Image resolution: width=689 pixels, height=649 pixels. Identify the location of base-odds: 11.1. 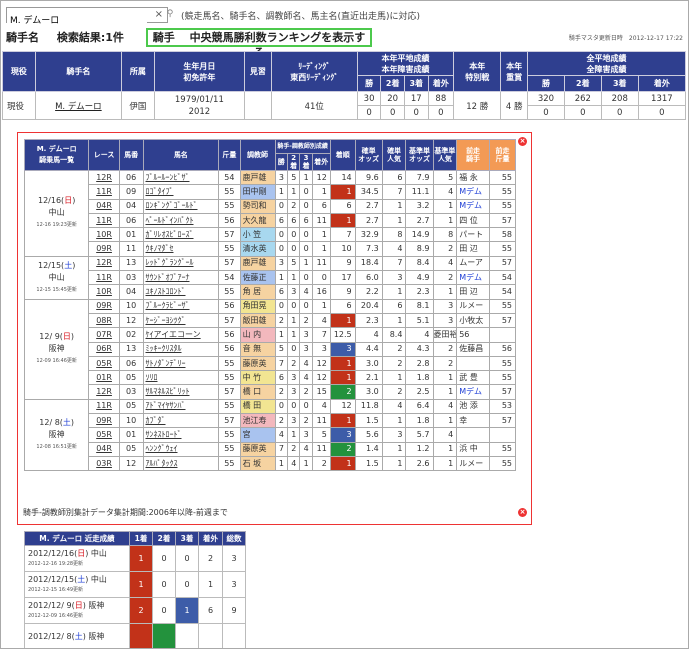
(419, 192).